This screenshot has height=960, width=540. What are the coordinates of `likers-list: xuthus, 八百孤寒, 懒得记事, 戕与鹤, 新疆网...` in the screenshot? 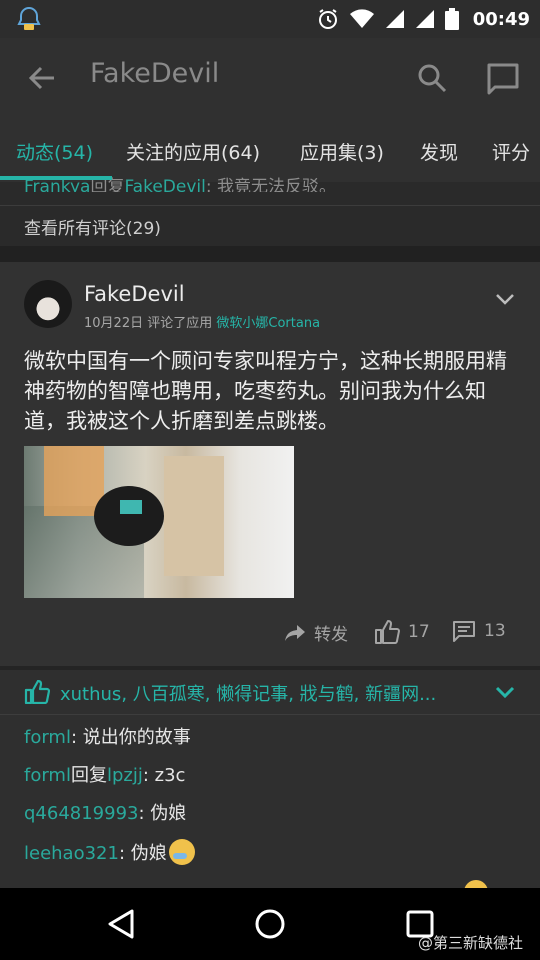 It's located at (270, 693).